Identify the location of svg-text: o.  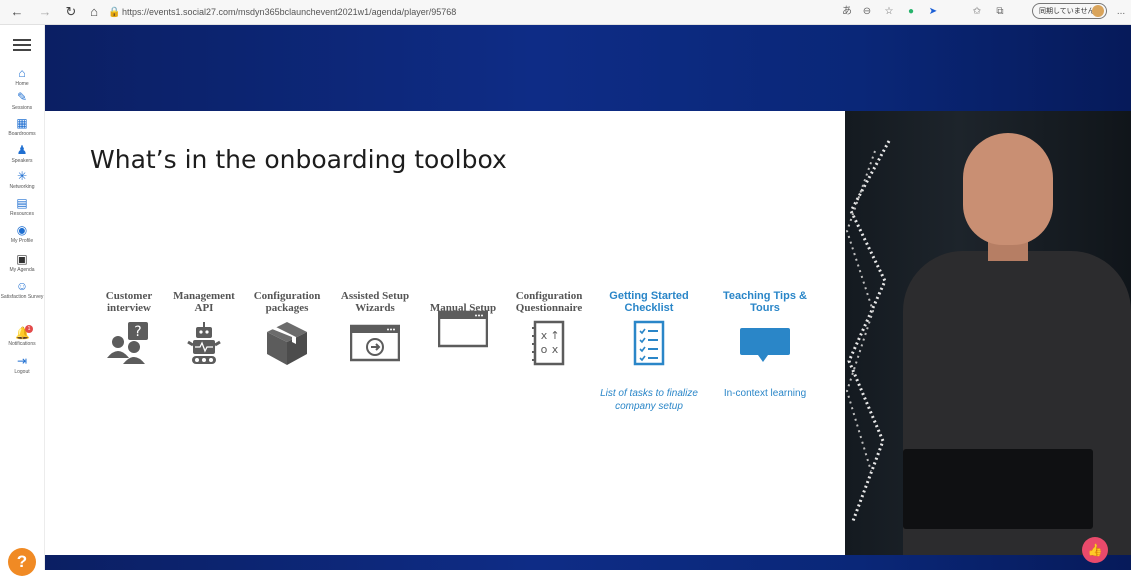
(544, 349).